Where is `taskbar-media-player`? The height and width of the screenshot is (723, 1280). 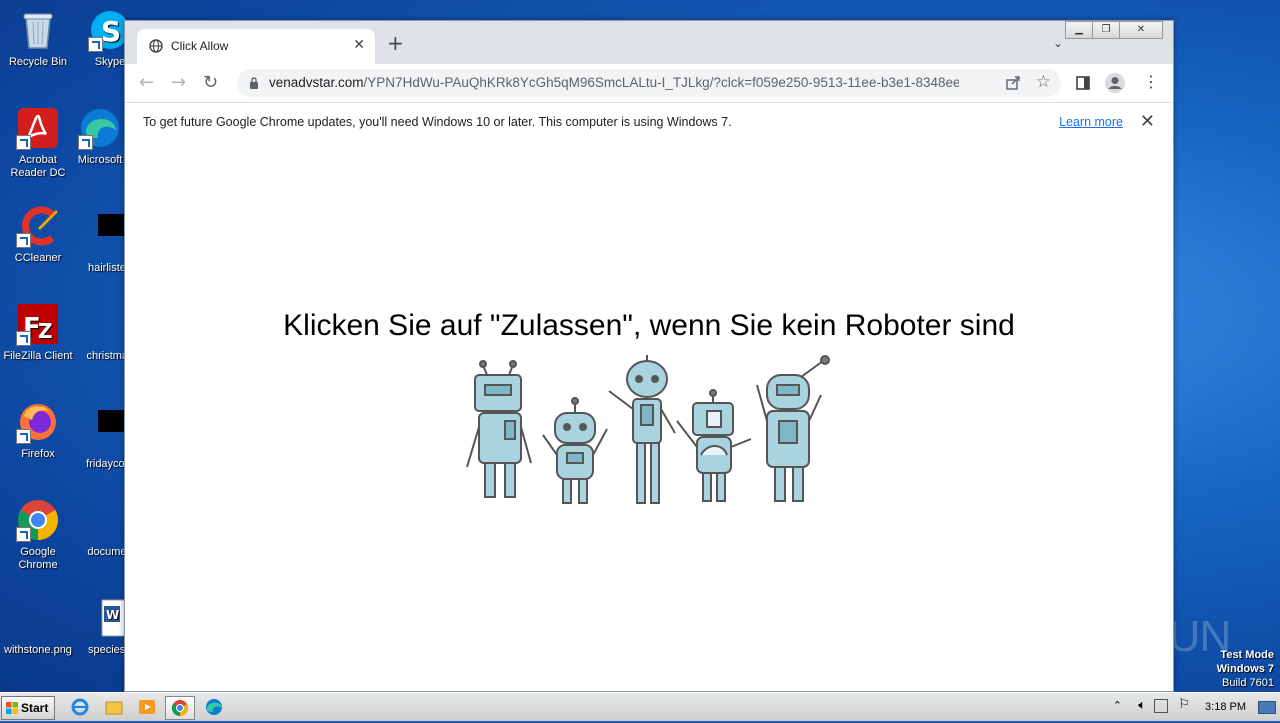 taskbar-media-player is located at coordinates (147, 707).